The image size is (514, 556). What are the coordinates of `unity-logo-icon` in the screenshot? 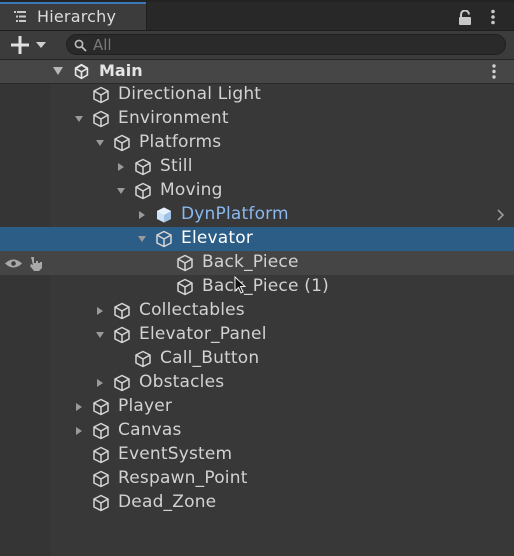 It's located at (81, 71).